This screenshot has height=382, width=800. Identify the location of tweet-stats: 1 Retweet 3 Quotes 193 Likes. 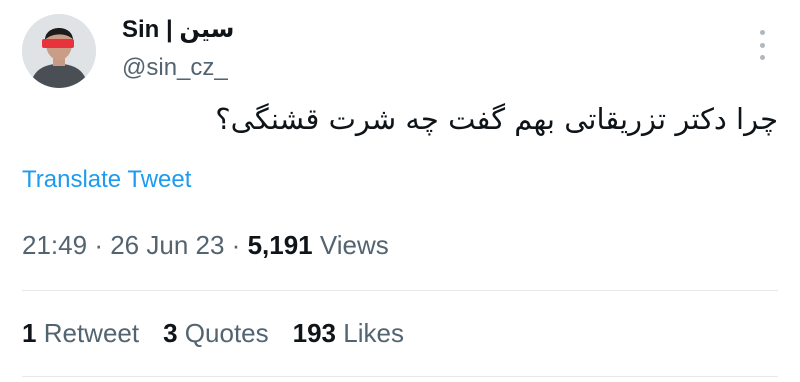
(225, 333).